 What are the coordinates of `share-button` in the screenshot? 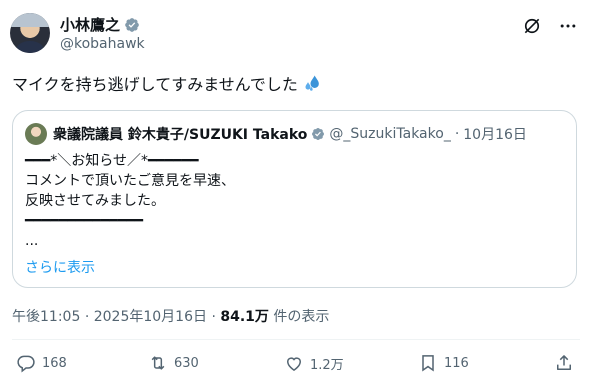 It's located at (564, 363).